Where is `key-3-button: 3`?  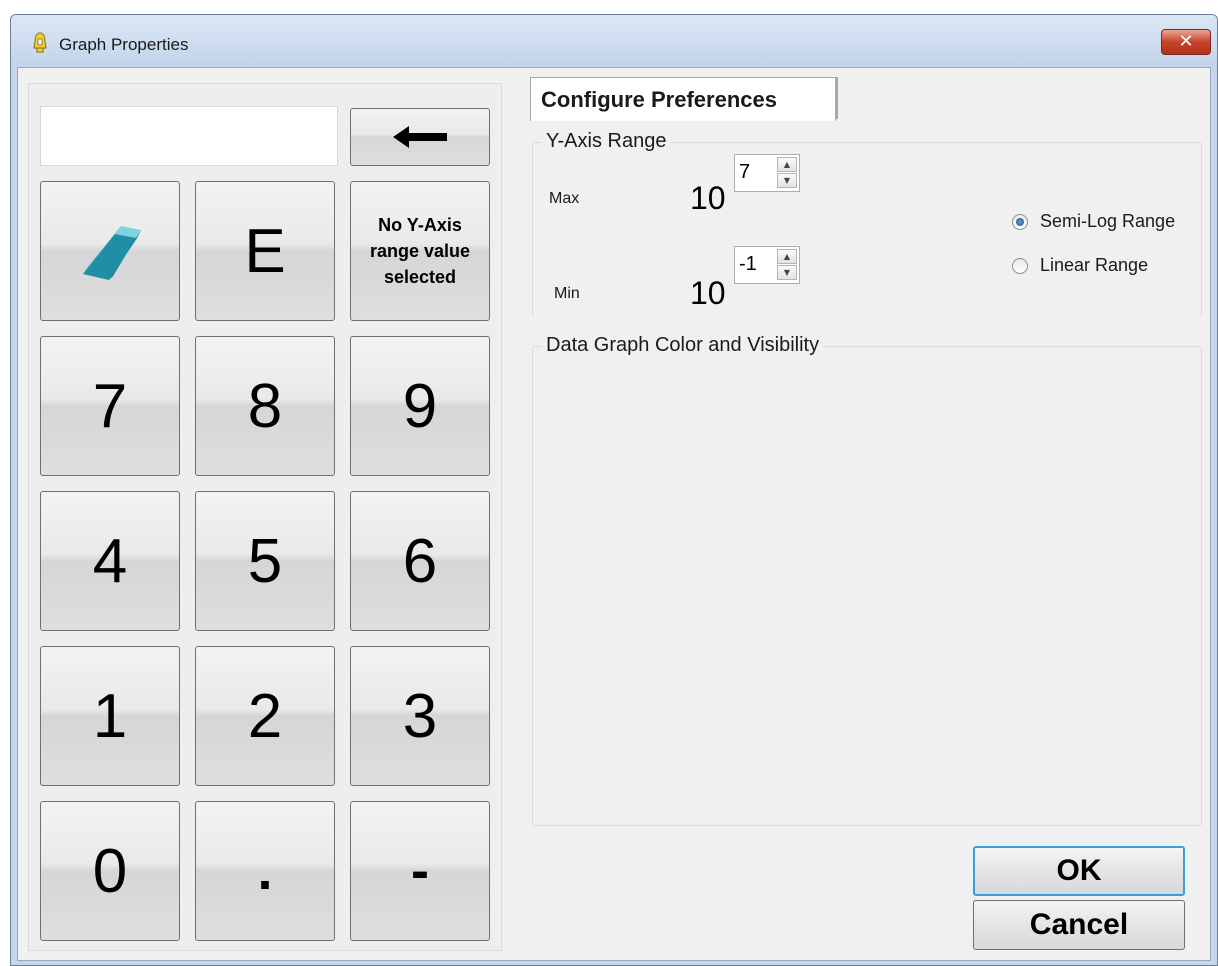
key-3-button: 3 is located at coordinates (420, 716).